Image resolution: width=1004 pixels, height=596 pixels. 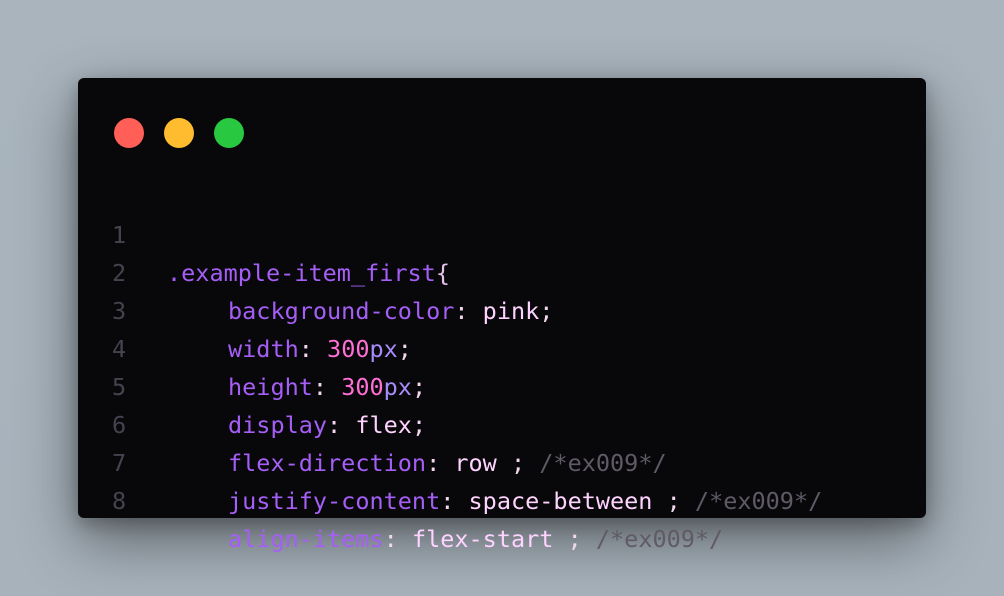 I want to click on line-content: align-items: flex-start ; /*ex009*/, so click(x=445, y=539).